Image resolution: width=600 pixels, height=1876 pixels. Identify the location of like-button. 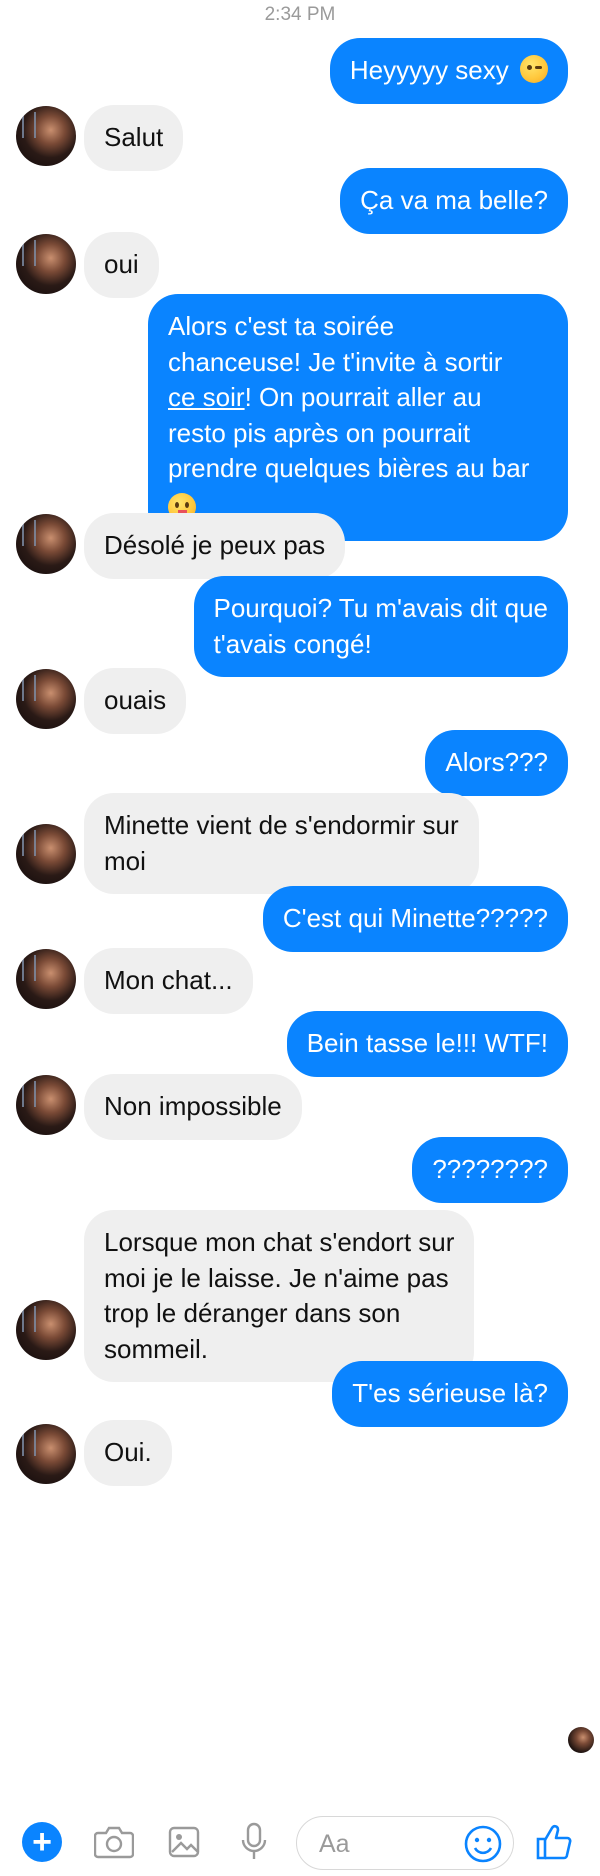
(554, 1842).